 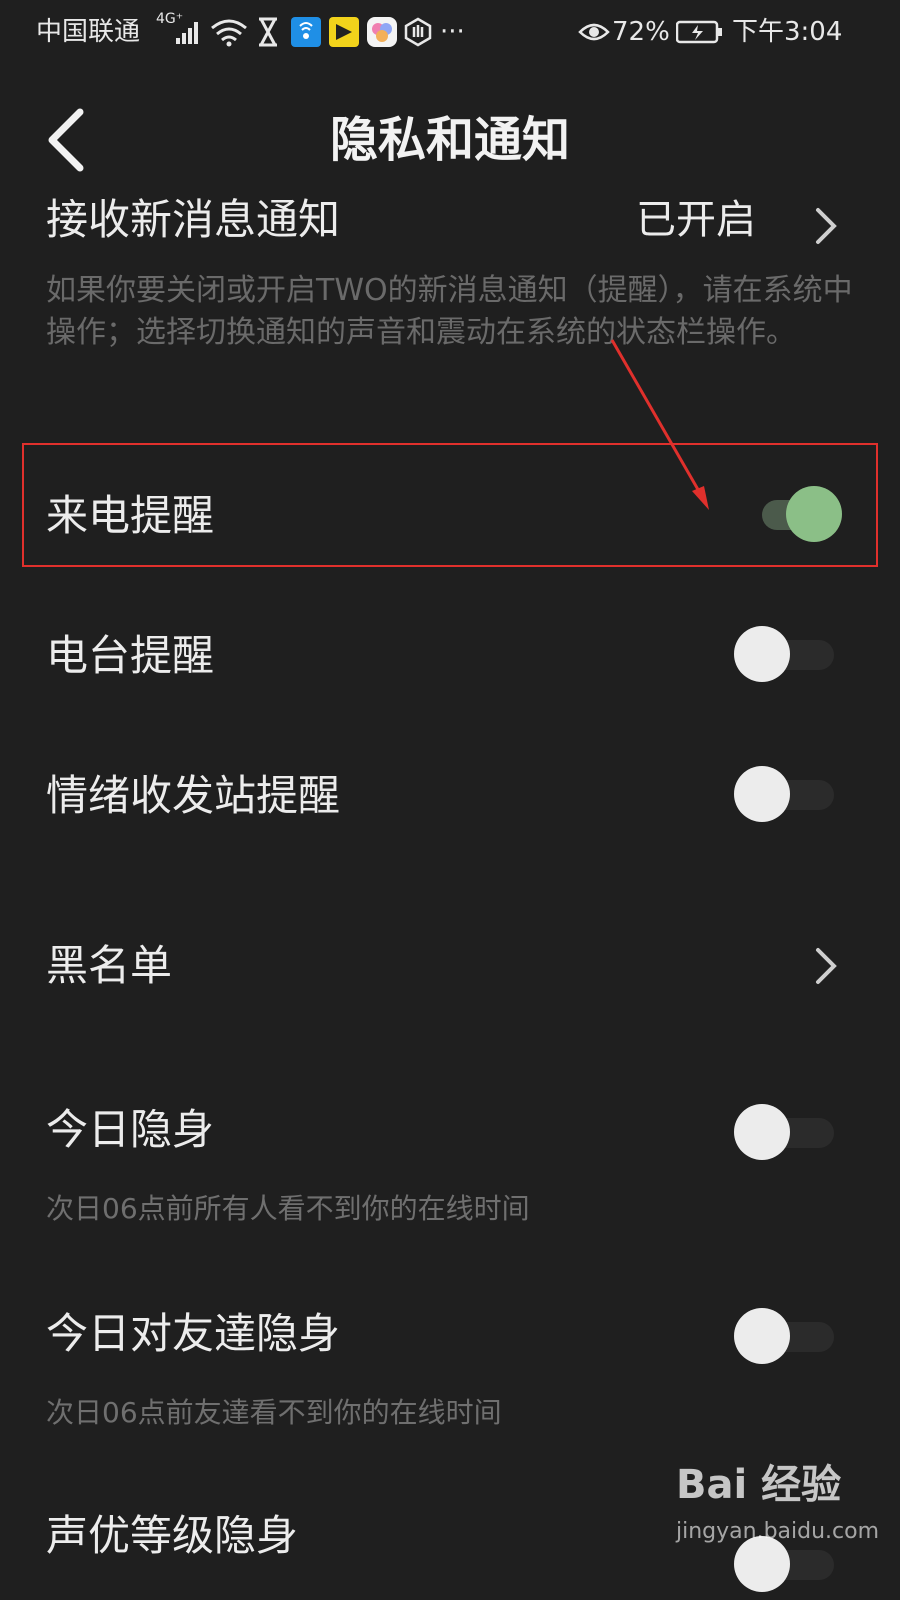 What do you see at coordinates (696, 220) in the screenshot?
I see `receive-notifications-value: 已开启` at bounding box center [696, 220].